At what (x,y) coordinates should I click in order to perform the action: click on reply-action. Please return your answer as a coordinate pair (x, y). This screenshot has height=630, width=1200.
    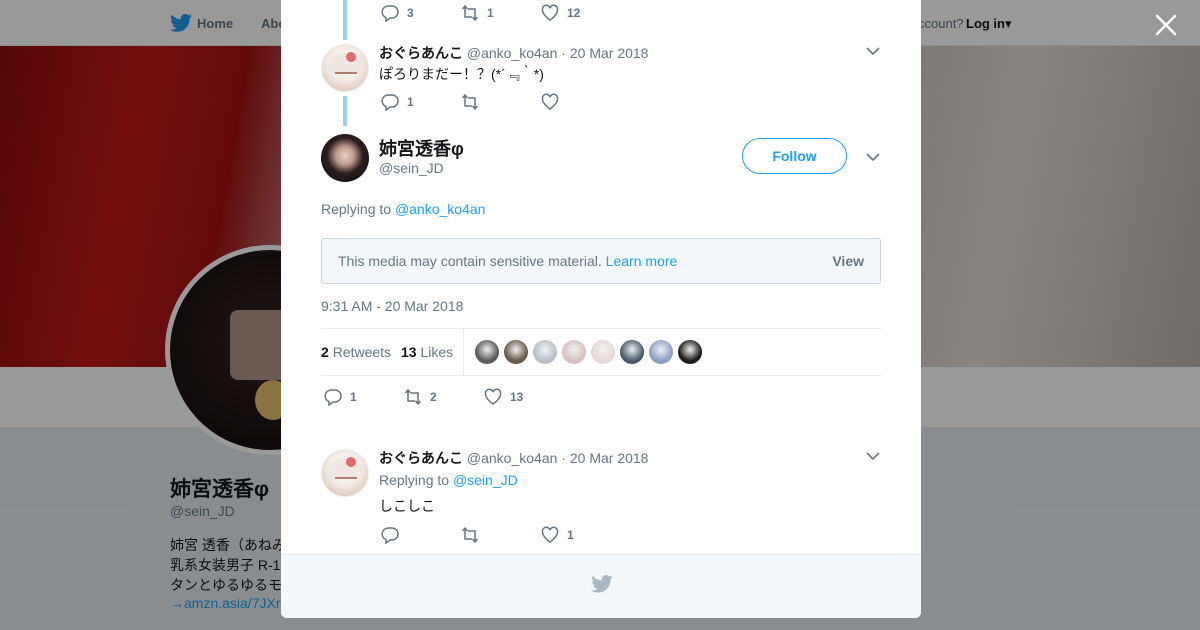
    Looking at the image, I should click on (421, 535).